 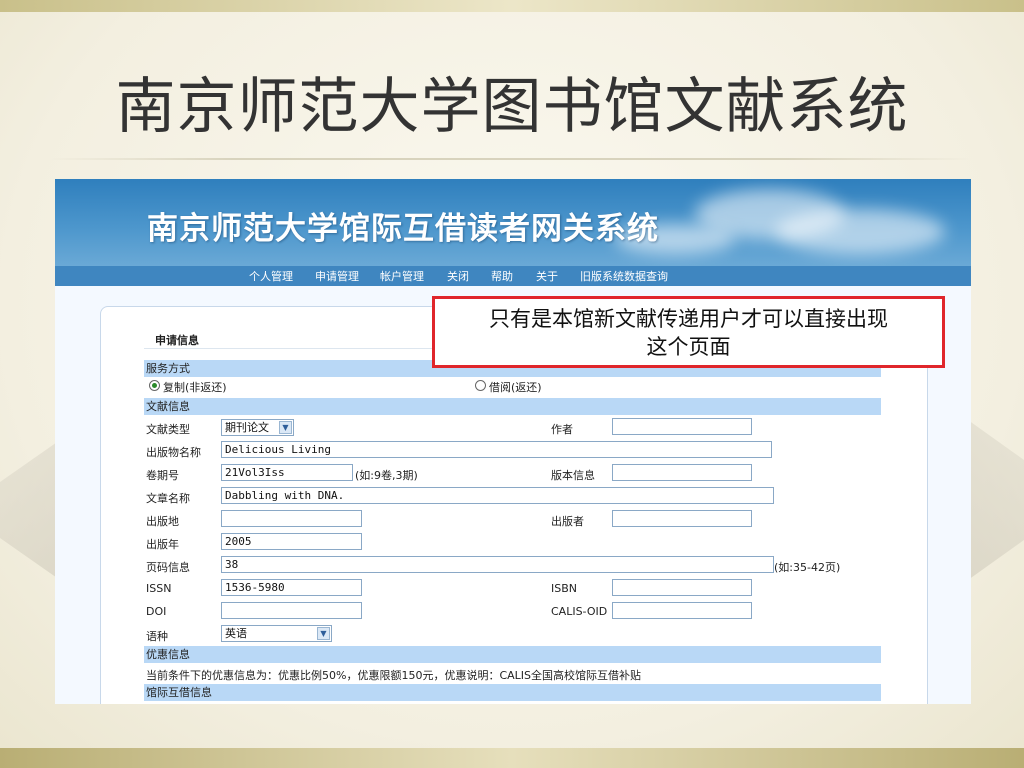 I want to click on nav-requests: 申请管理, so click(x=337, y=276).